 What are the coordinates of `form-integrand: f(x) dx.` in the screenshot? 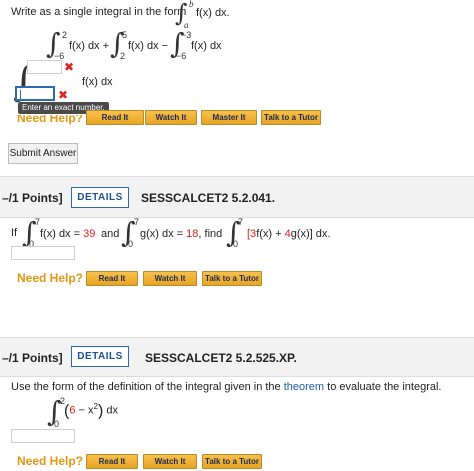 It's located at (213, 13).